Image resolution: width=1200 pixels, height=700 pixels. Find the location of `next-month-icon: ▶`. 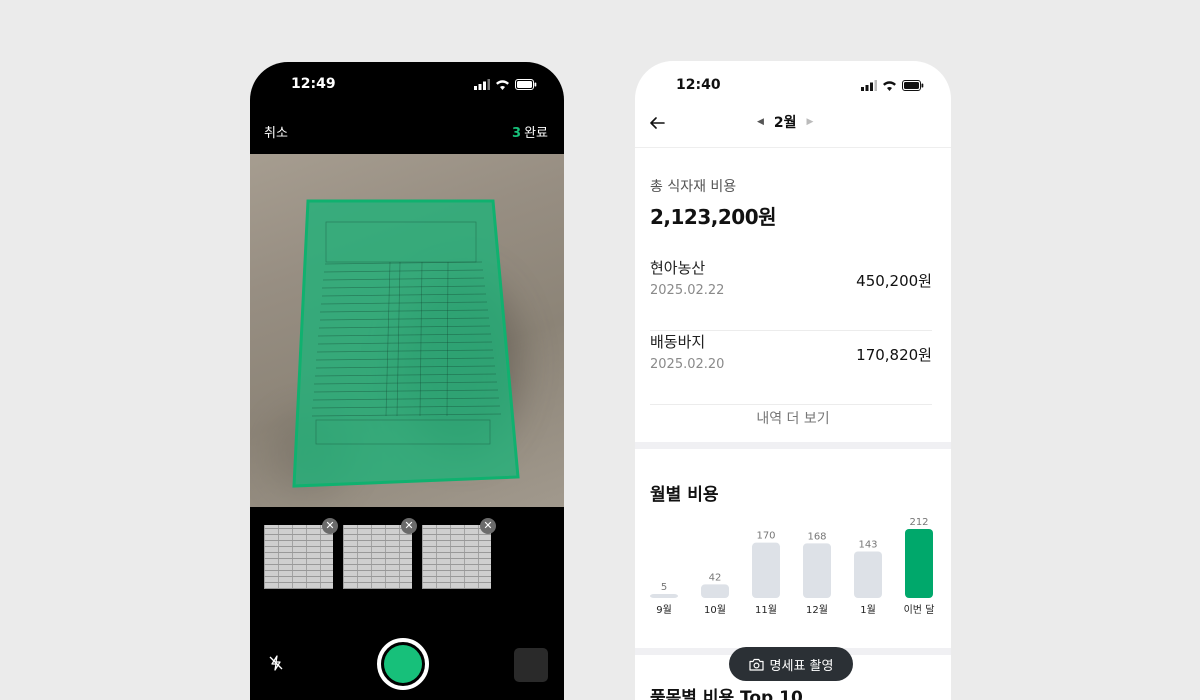

next-month-icon: ▶ is located at coordinates (810, 122).